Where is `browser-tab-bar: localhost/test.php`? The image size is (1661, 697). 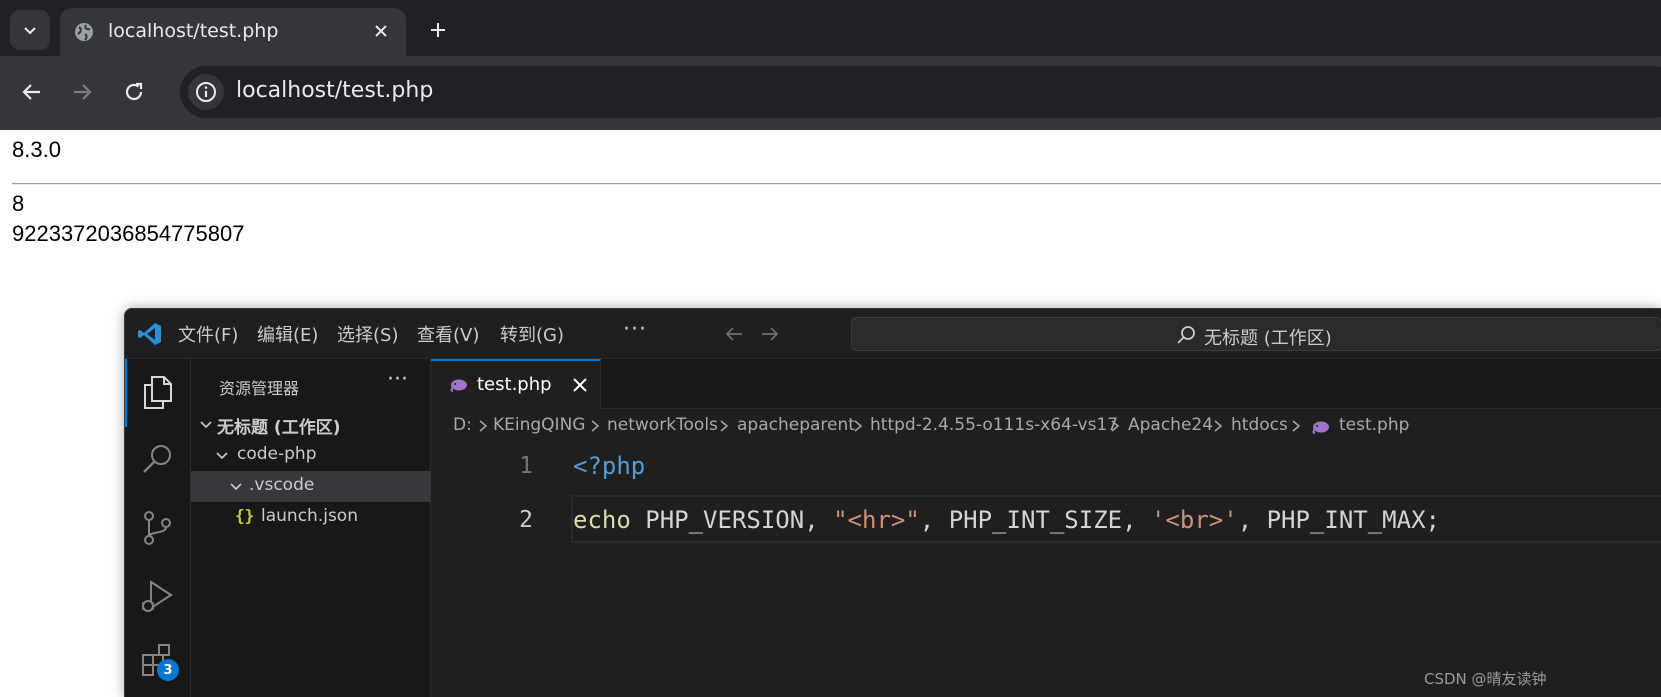
browser-tab-bar: localhost/test.php is located at coordinates (830, 28).